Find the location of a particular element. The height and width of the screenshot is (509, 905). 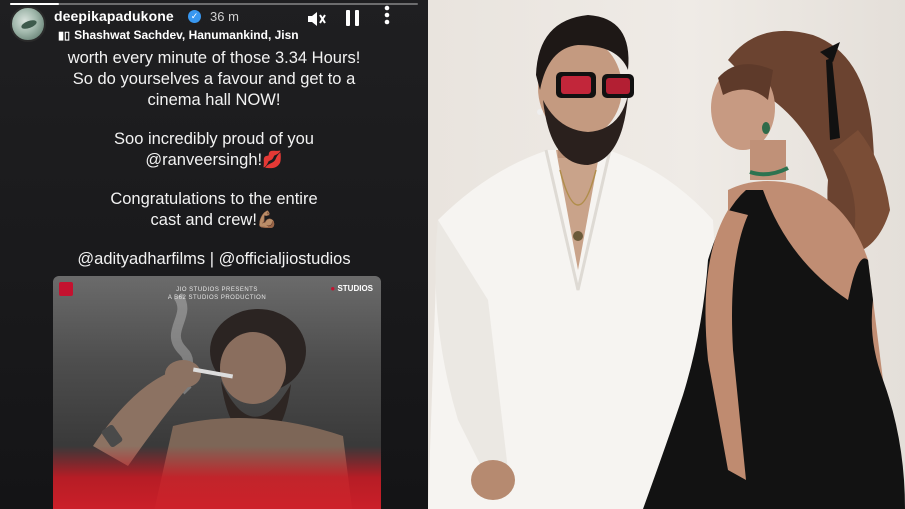

avatar-image is located at coordinates (29, 24).